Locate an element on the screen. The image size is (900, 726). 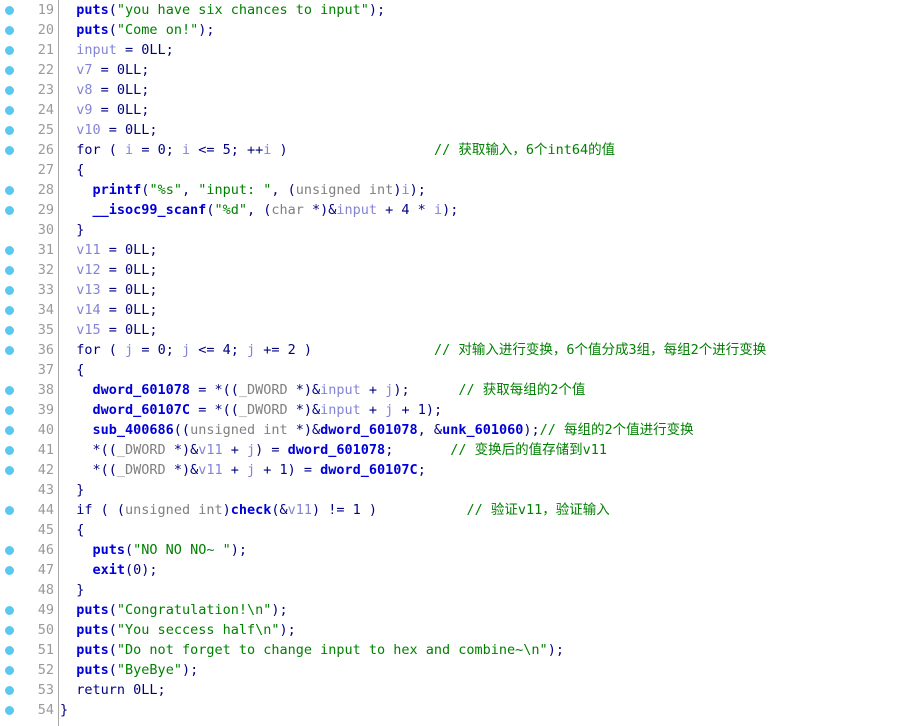
gutter-row: 25 is located at coordinates (29, 130).